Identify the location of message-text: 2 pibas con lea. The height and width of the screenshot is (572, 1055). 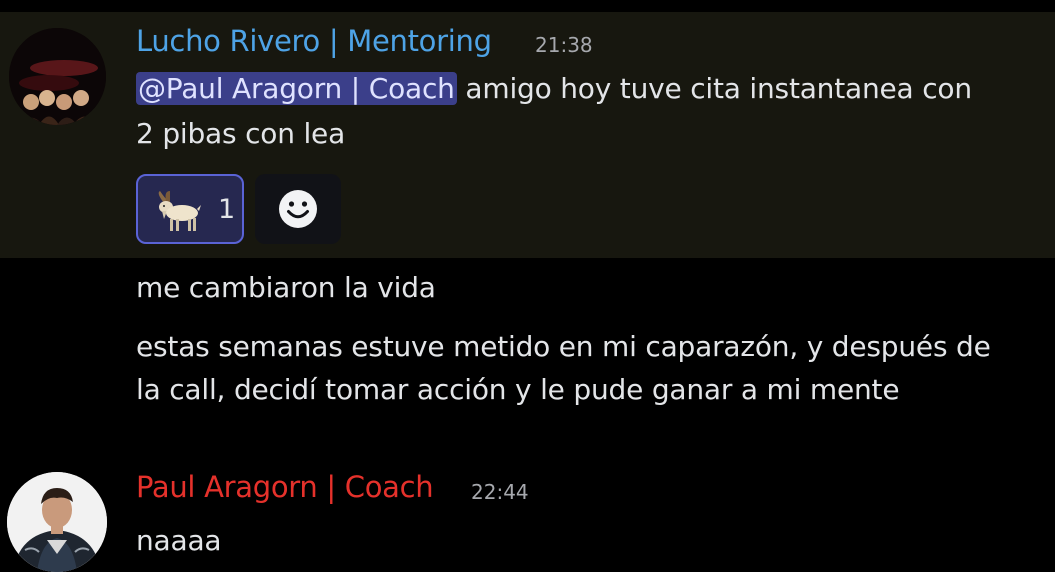
(241, 133).